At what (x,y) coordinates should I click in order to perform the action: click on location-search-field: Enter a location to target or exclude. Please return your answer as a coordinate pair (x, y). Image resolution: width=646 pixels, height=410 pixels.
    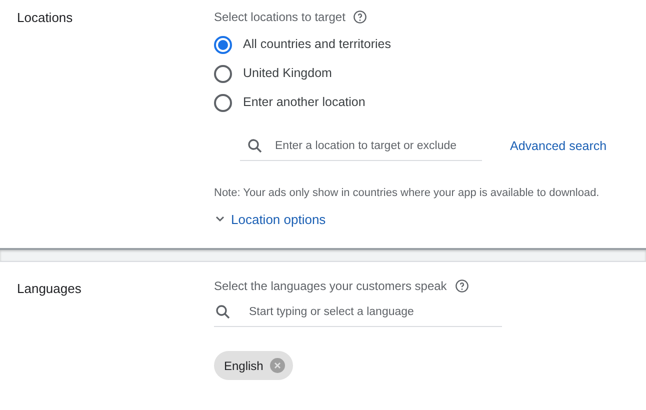
    Looking at the image, I should click on (361, 146).